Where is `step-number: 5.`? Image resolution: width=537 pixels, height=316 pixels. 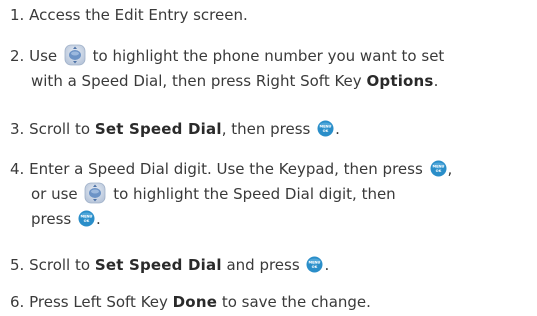
step-number: 5. is located at coordinates (17, 265).